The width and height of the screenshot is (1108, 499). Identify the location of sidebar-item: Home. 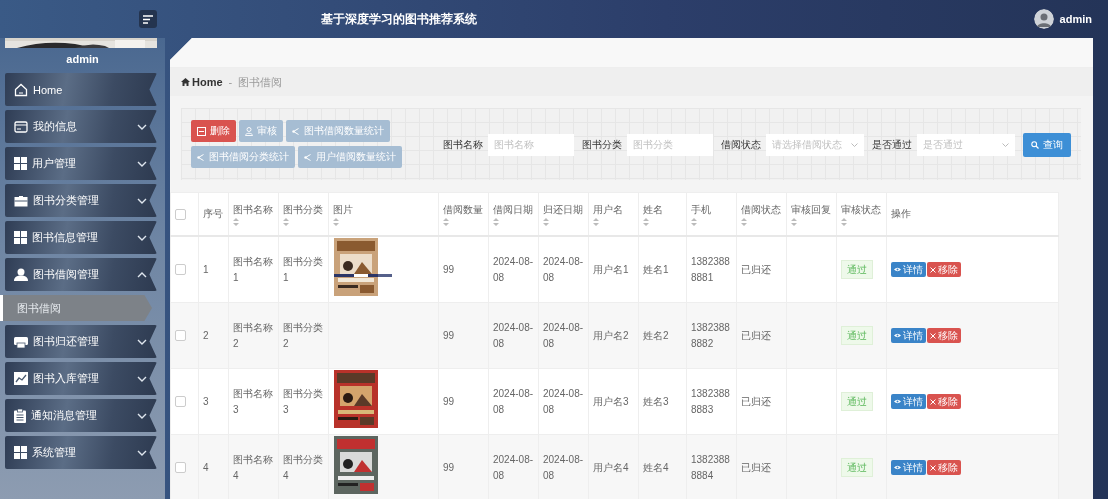
(81, 89).